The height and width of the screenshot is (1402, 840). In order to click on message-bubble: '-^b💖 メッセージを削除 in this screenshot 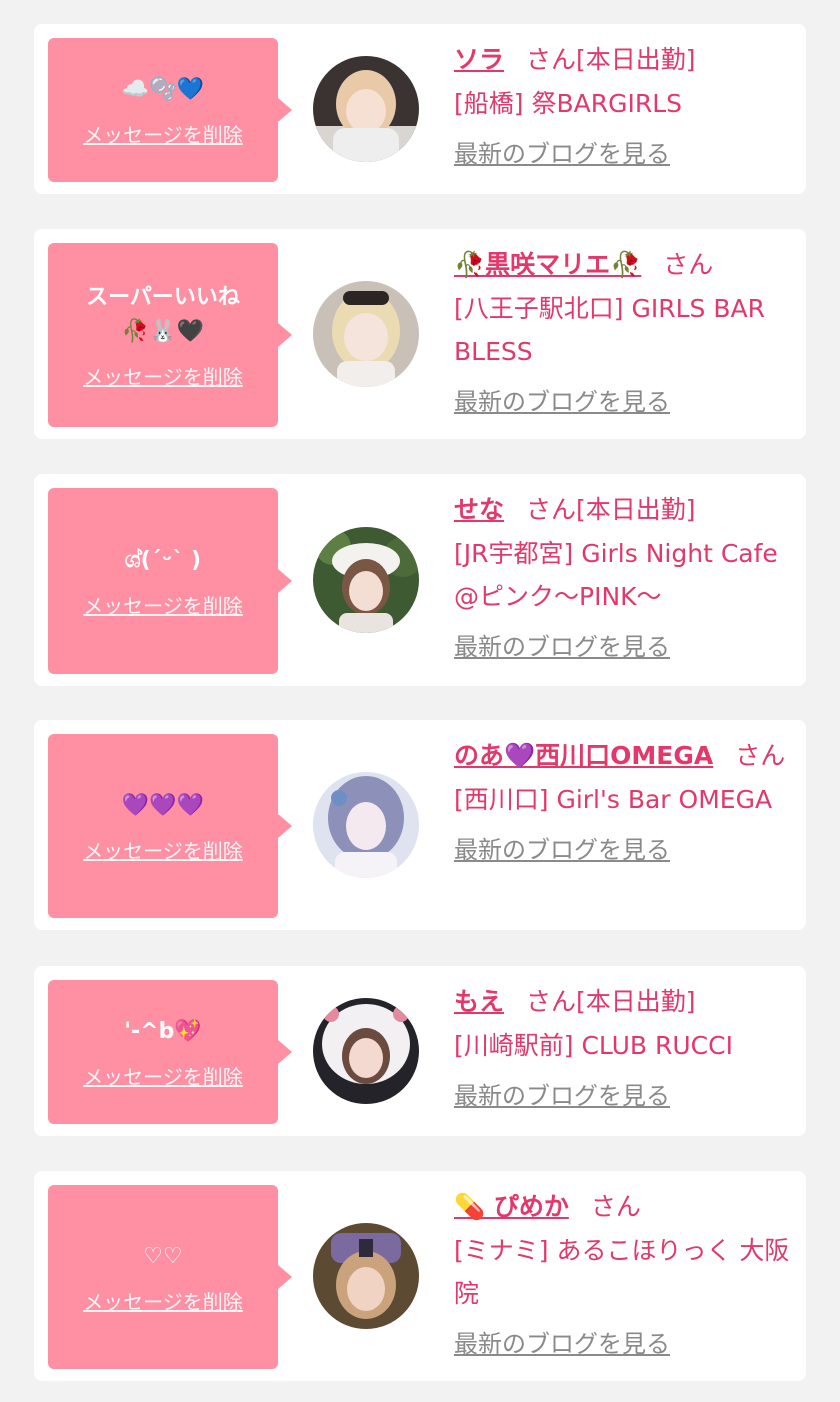, I will do `click(170, 1052)`.